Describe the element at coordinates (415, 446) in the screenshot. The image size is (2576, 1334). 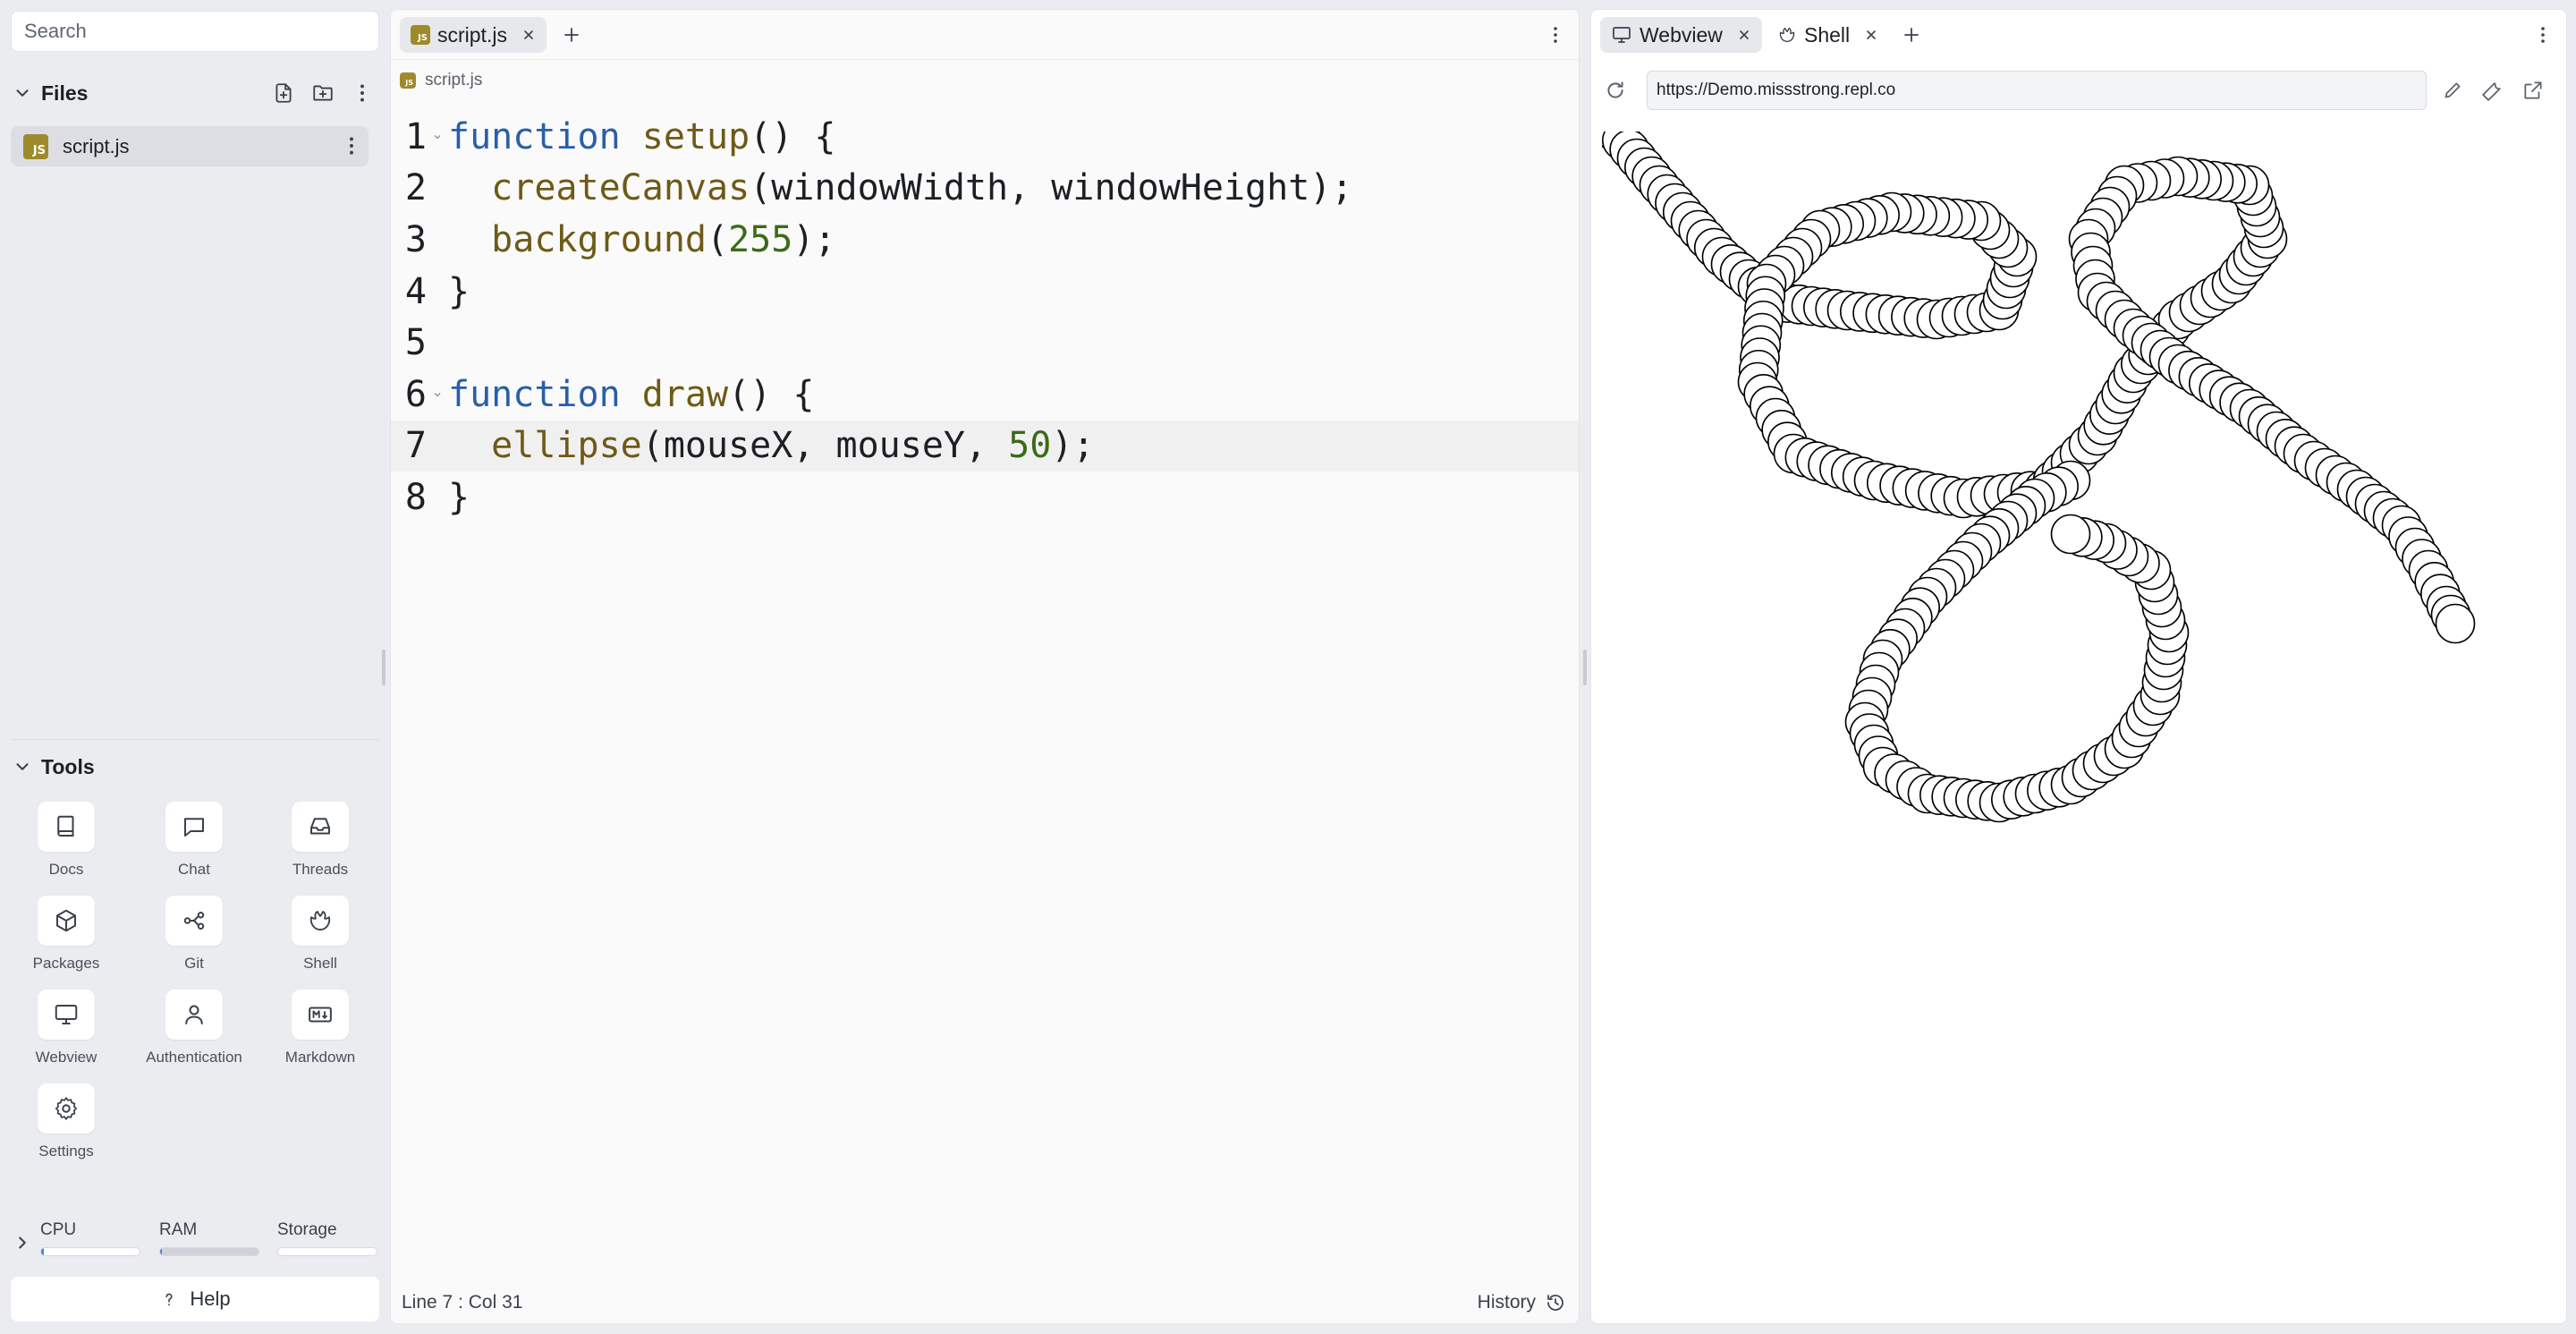
I see `line-number: 7` at that location.